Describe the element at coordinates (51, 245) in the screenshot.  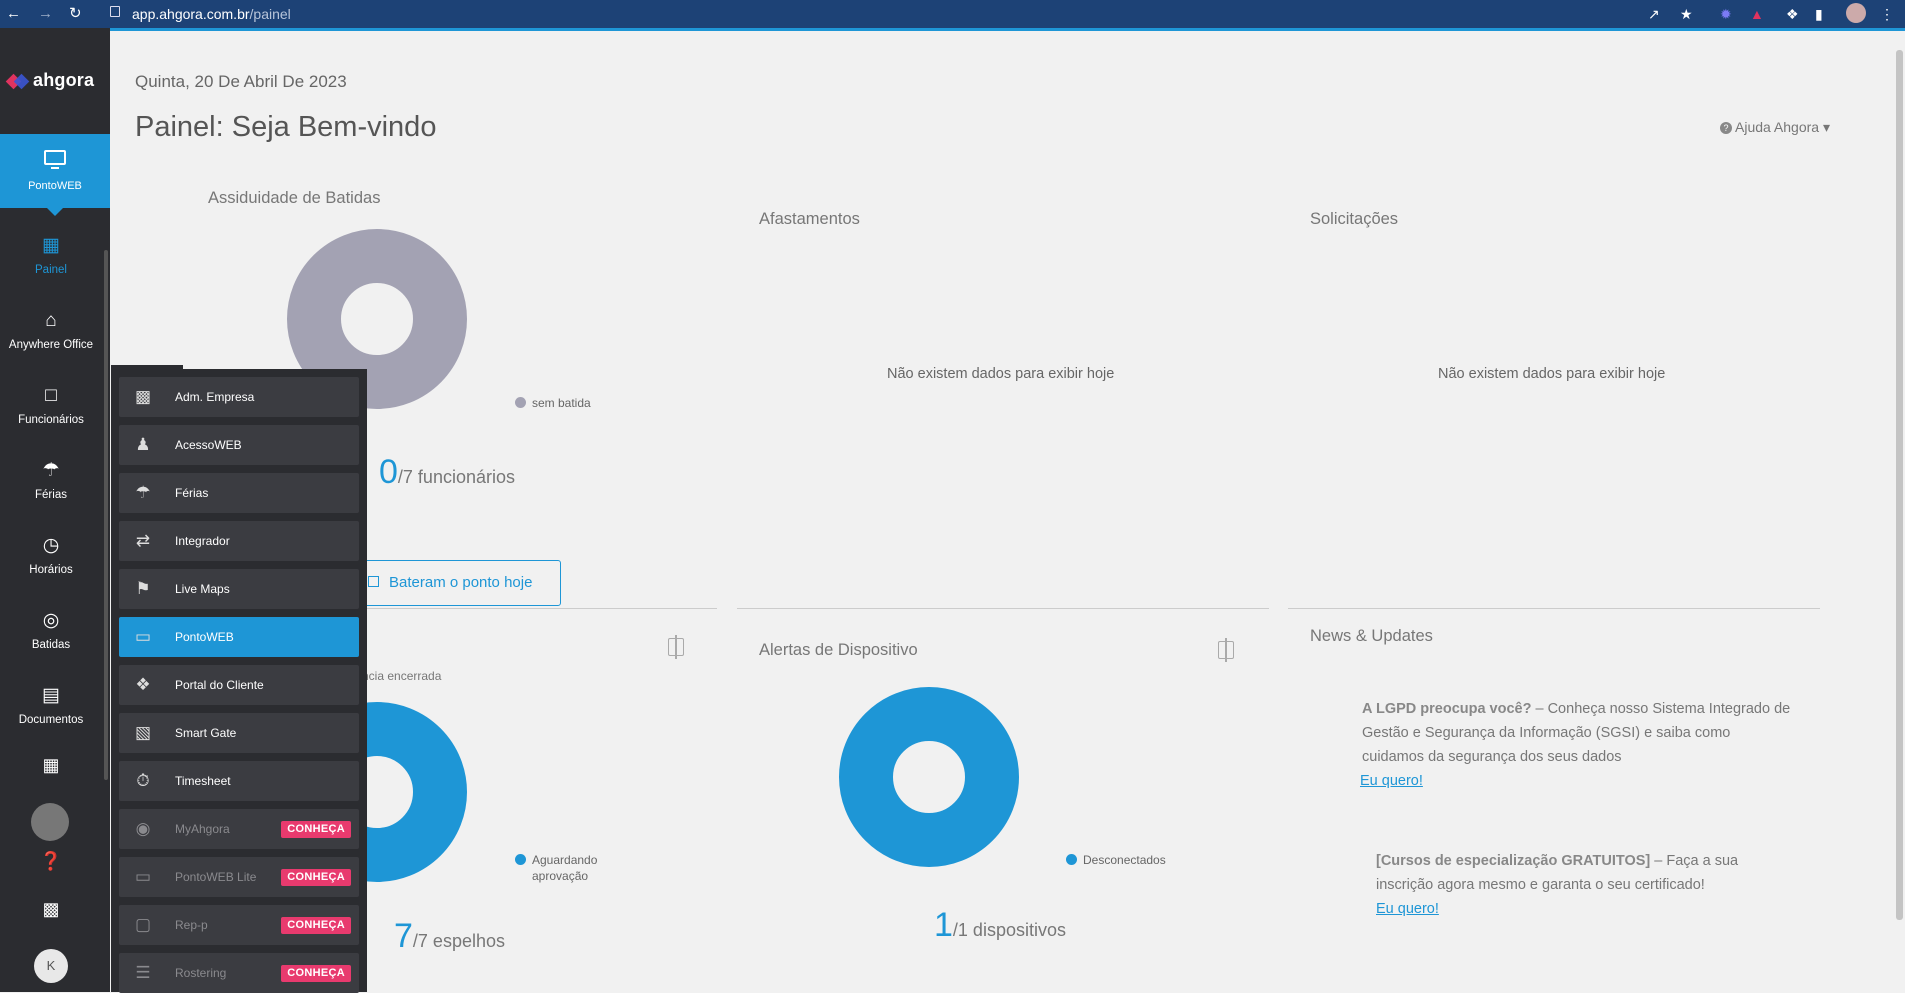
I see `dashboard-icon: ▦` at that location.